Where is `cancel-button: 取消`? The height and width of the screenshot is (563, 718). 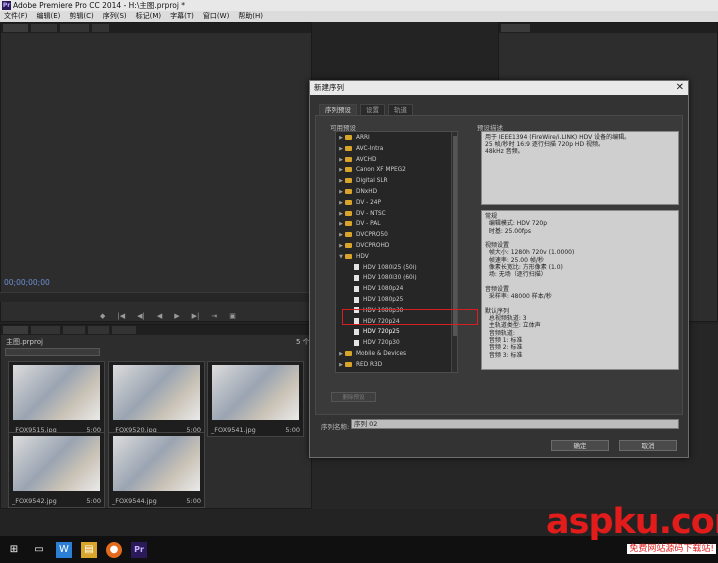
cancel-button: 取消 is located at coordinates (648, 445).